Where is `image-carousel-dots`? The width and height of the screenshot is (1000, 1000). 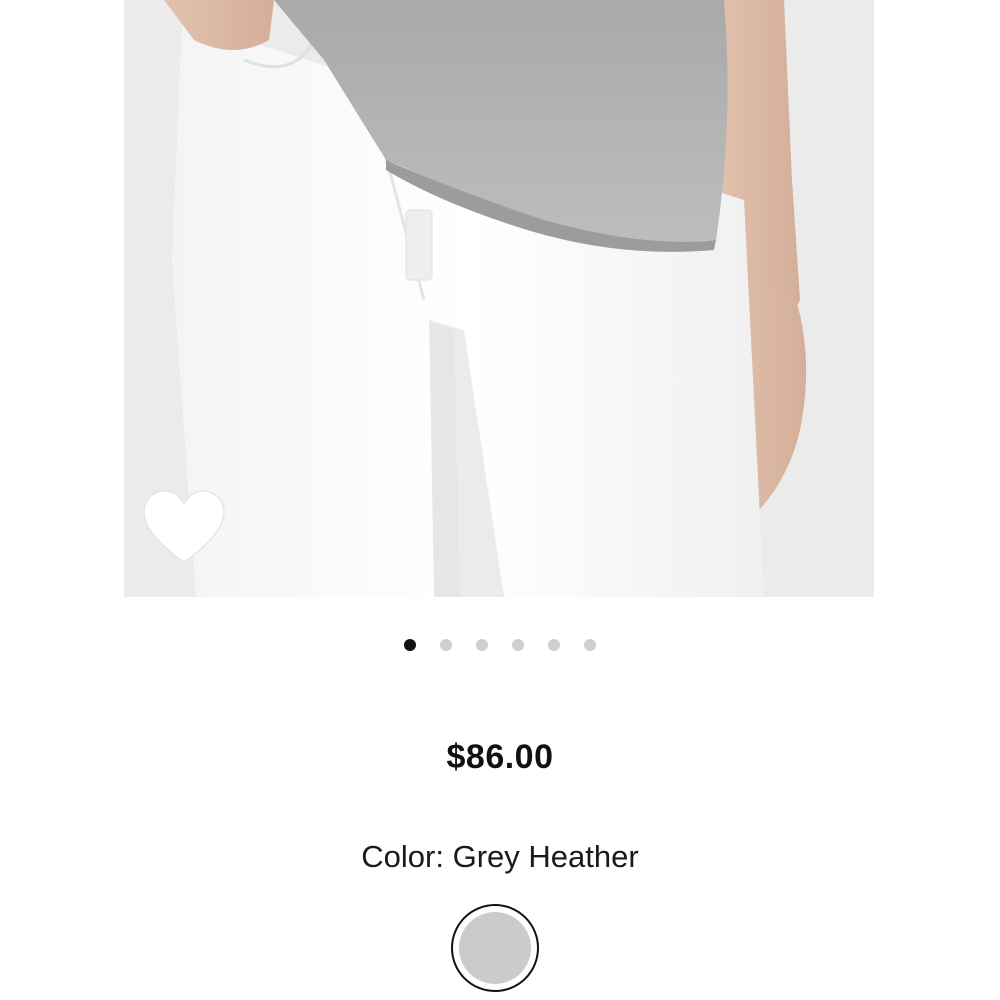
image-carousel-dots is located at coordinates (500, 645).